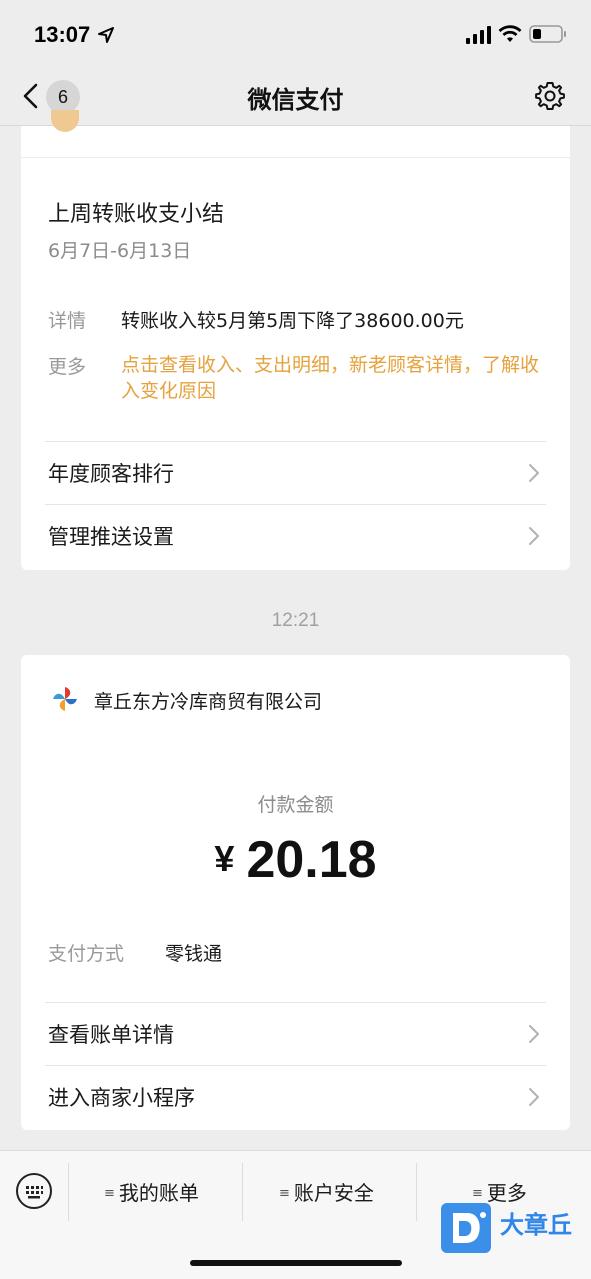  I want to click on status-bar: 13:07, so click(295, 35).